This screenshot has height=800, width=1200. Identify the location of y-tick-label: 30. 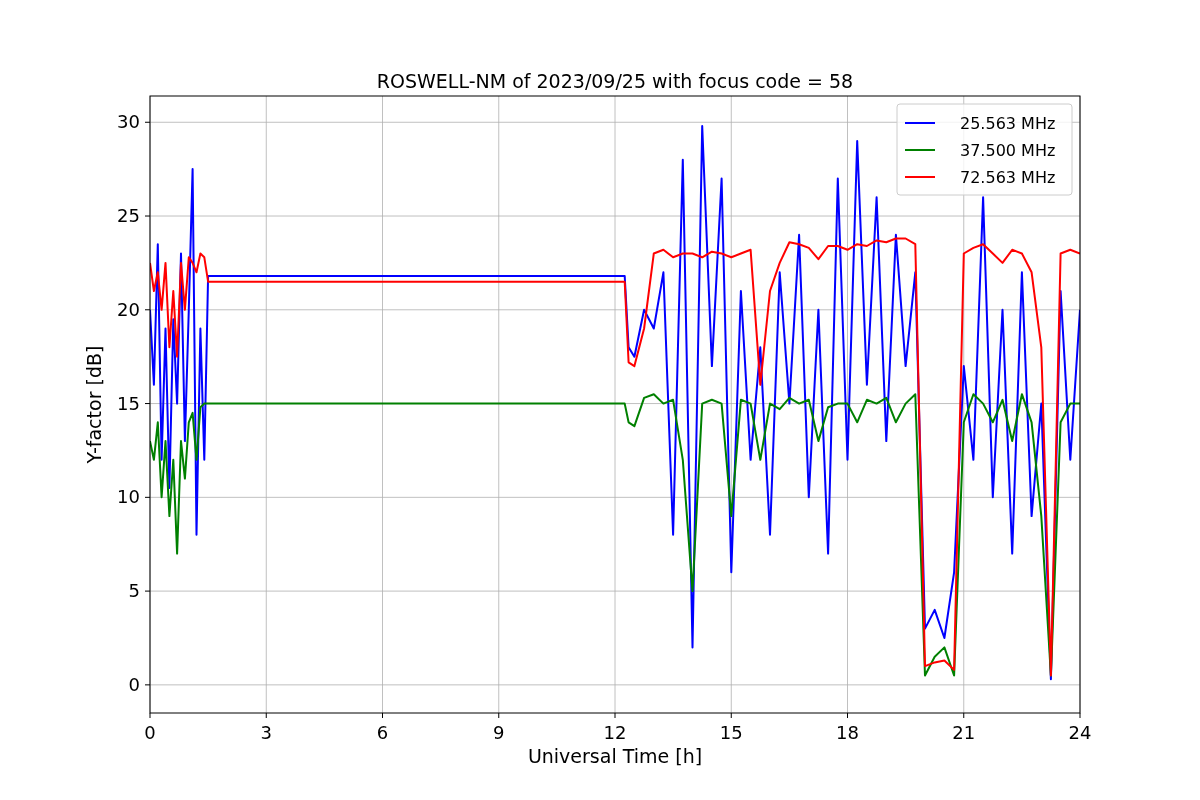
(128, 122).